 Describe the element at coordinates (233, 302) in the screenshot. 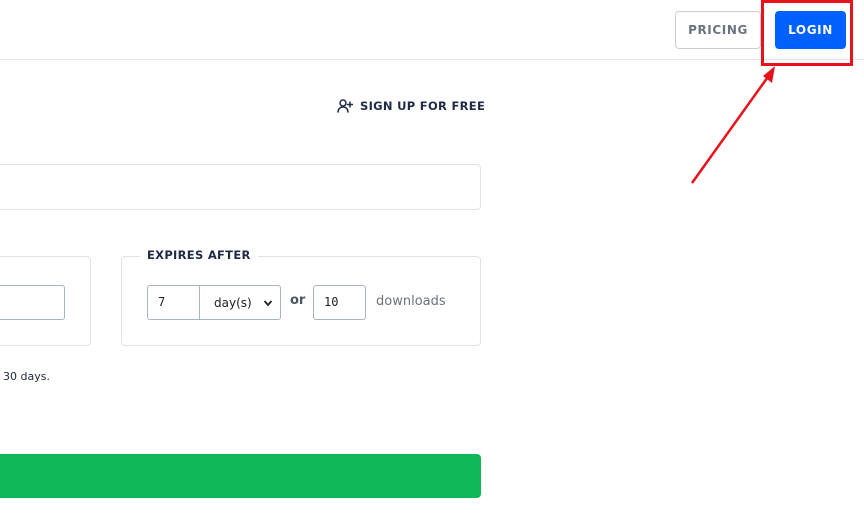

I see `expire-unit-value: day(s)` at that location.